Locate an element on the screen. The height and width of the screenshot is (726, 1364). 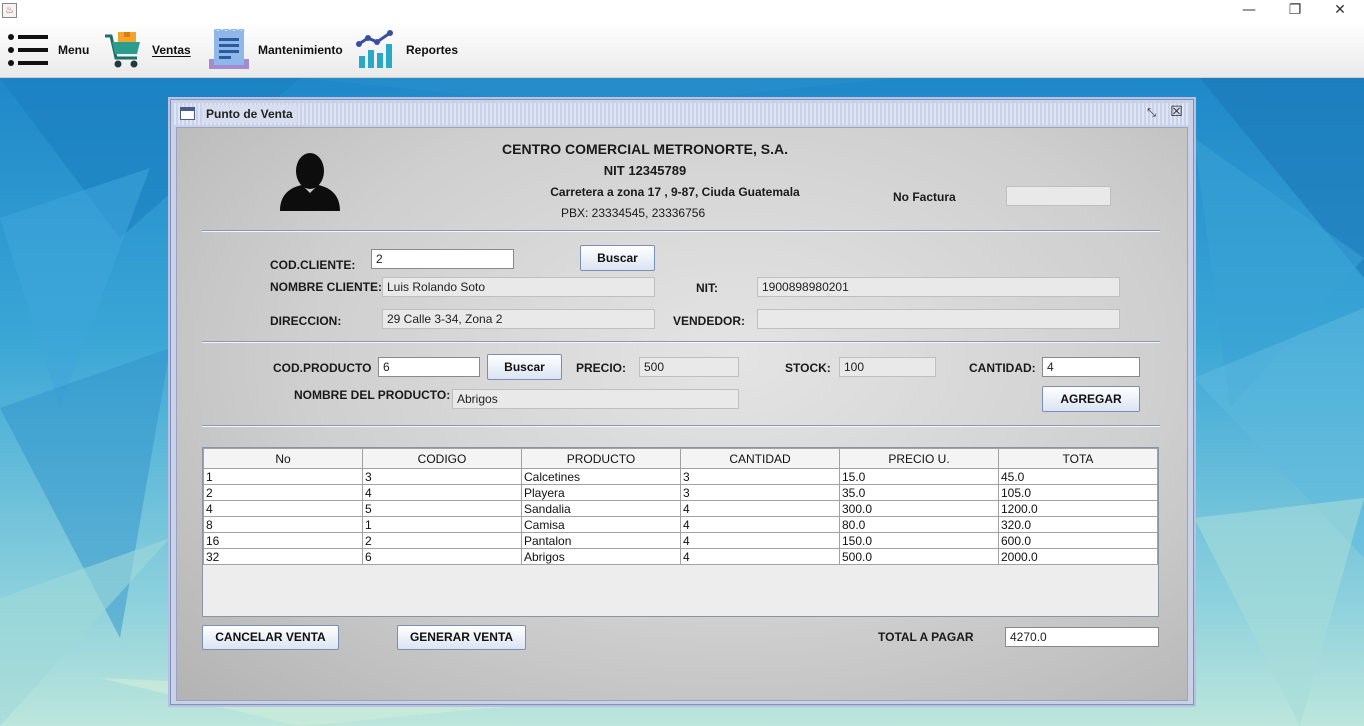
menu-item-mantenimiento: Mantenimiento is located at coordinates (275, 50).